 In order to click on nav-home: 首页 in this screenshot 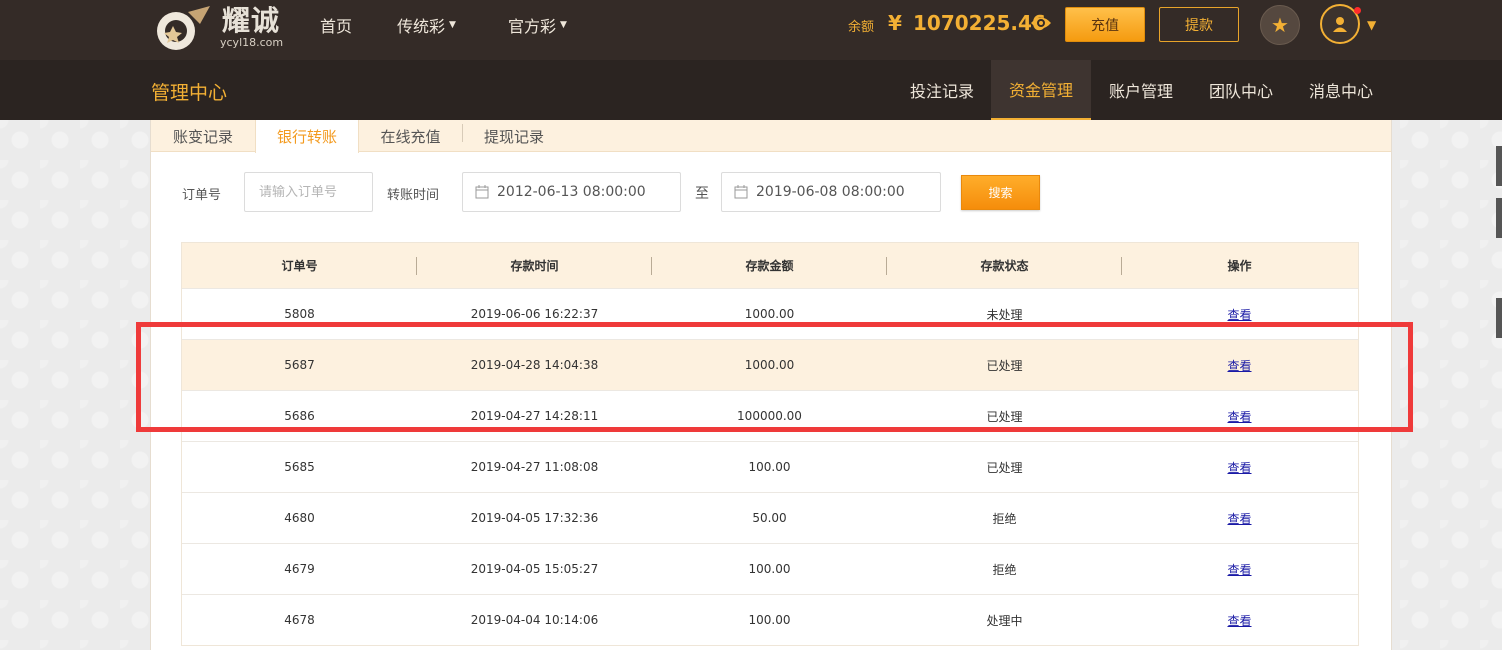, I will do `click(336, 25)`.